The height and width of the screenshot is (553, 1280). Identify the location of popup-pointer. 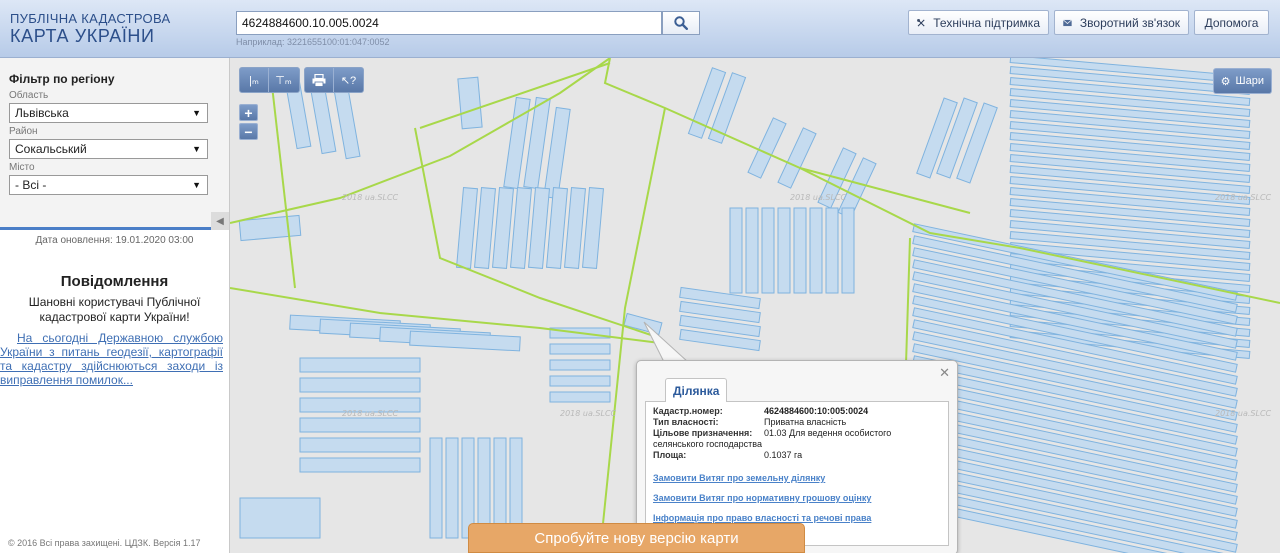
(666, 342).